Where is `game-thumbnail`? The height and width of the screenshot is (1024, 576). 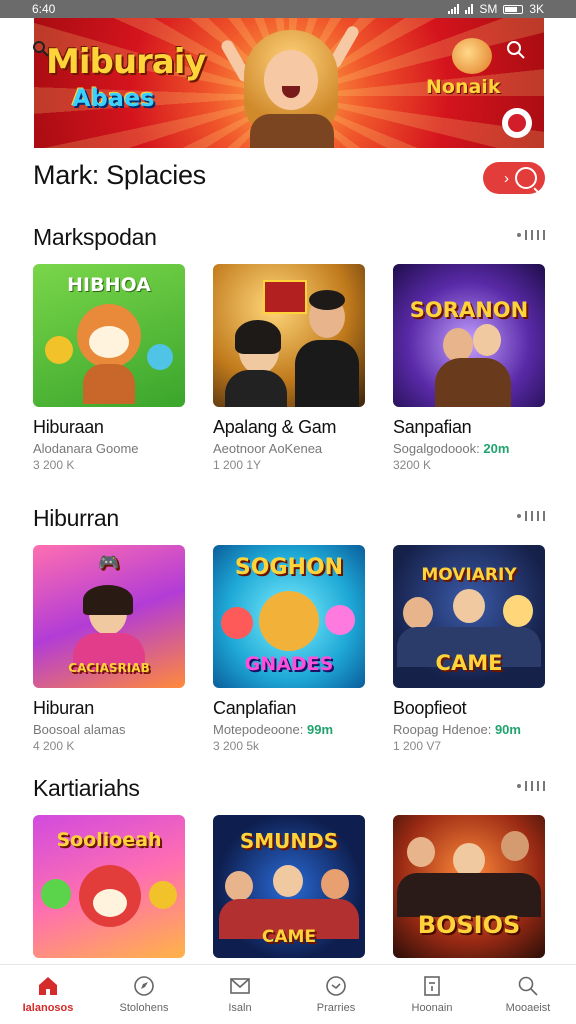 game-thumbnail is located at coordinates (289, 335).